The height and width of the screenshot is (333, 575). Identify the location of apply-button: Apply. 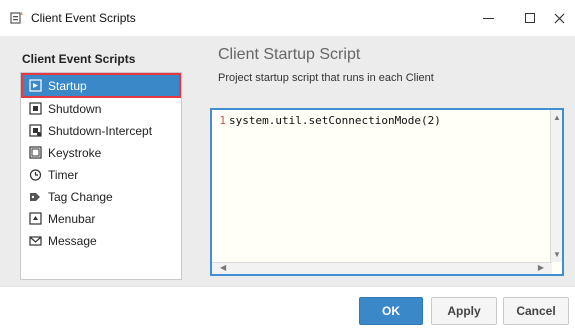
(464, 311).